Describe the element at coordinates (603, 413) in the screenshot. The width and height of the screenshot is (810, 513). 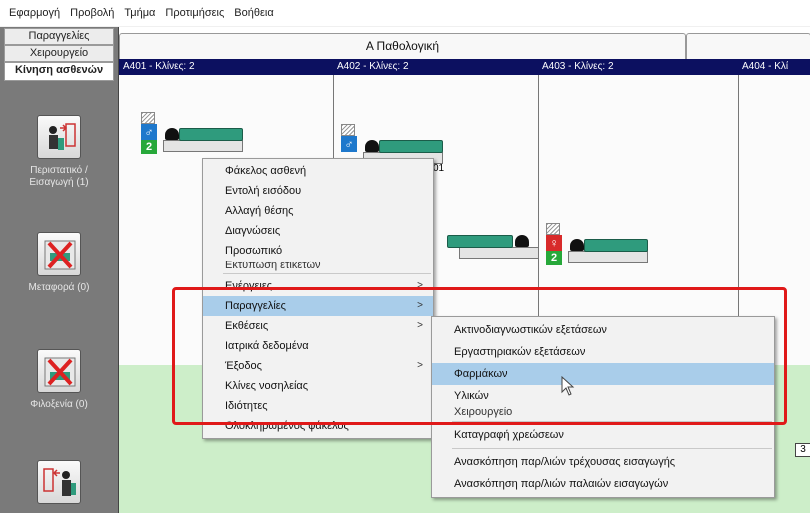
I see `sub-surgery: Χειρουργείο` at that location.